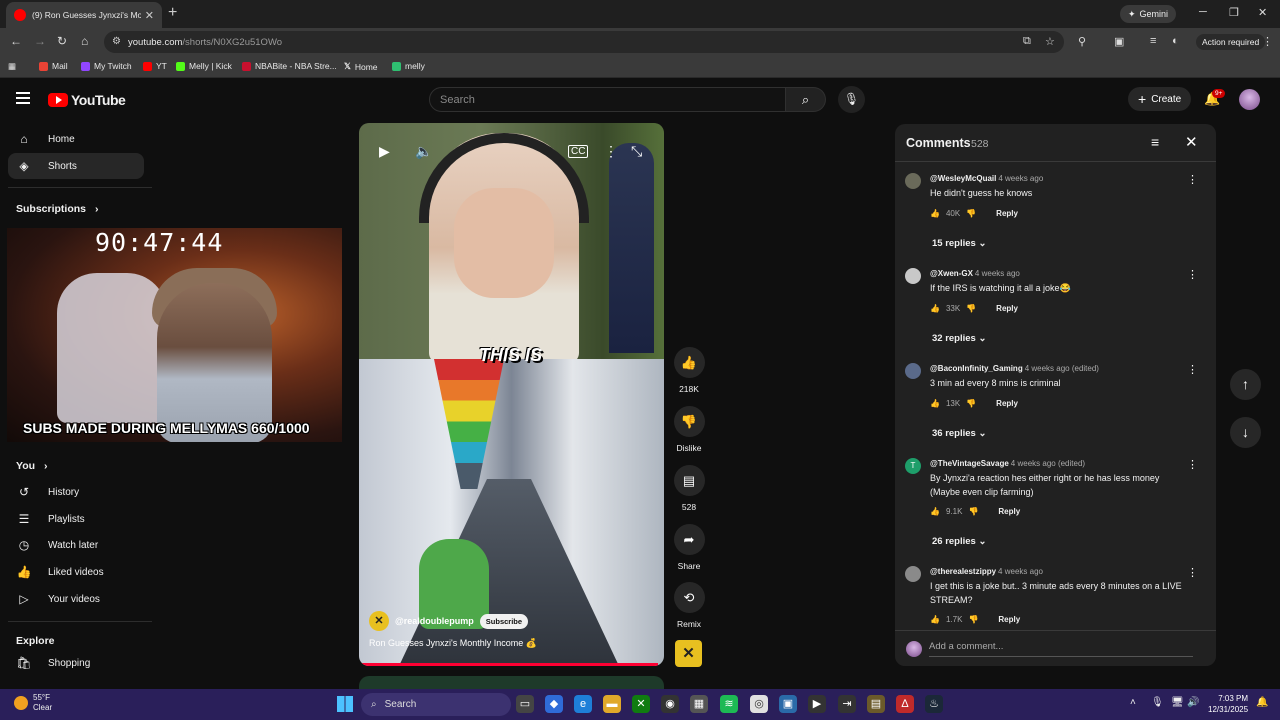 The height and width of the screenshot is (720, 1280). I want to click on next-short-button: ↓, so click(1245, 432).